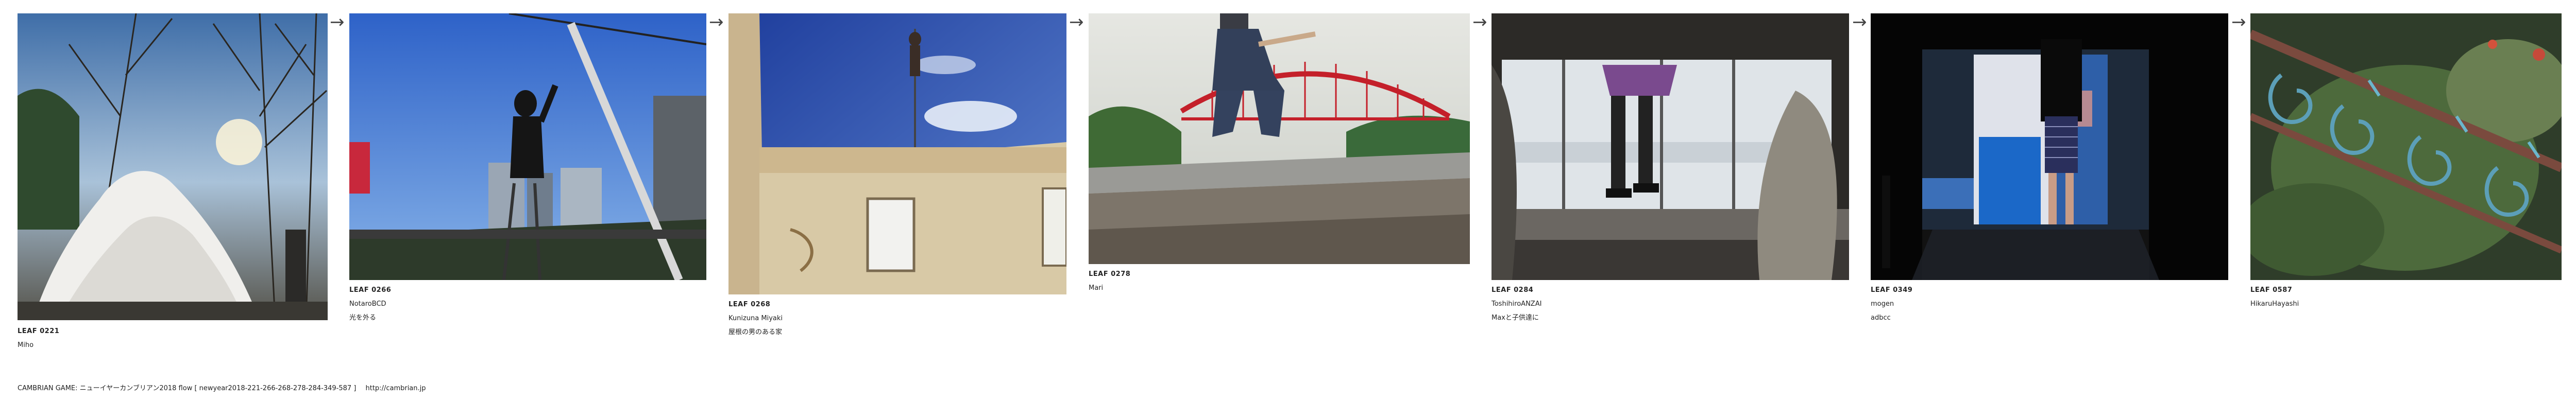 The image size is (2576, 401). I want to click on projection-photo-image, so click(2049, 147).